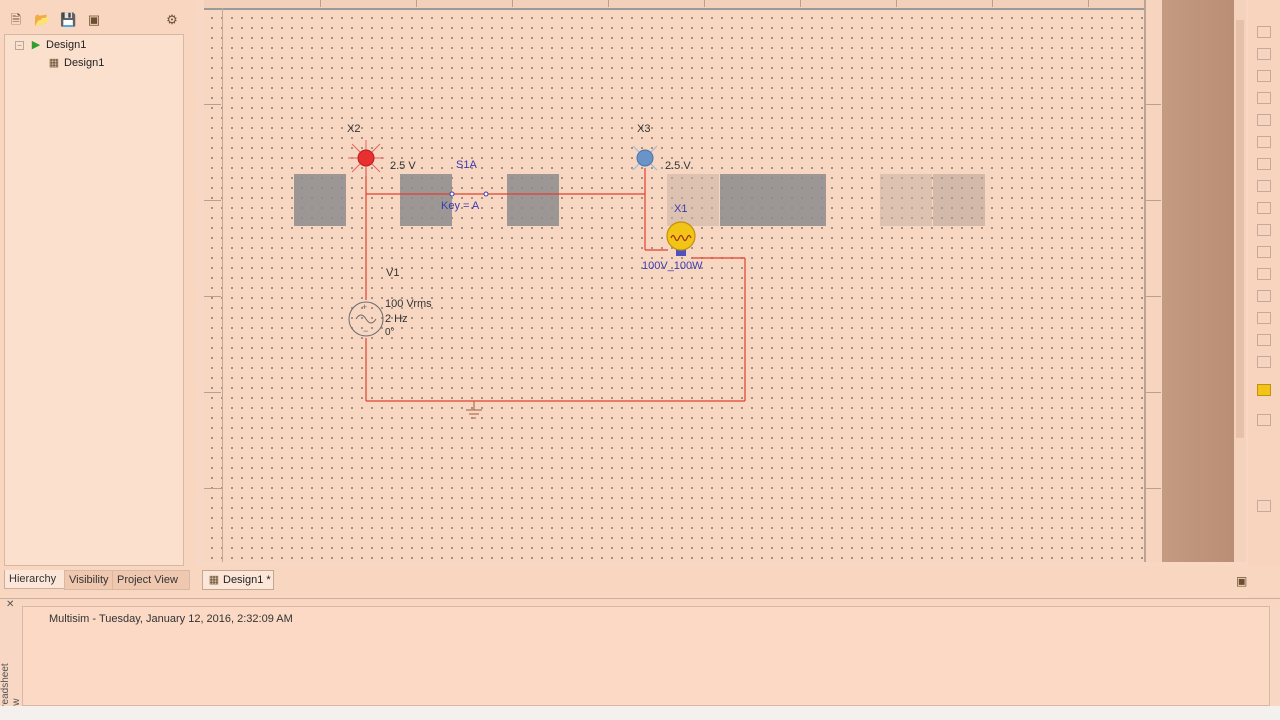  Describe the element at coordinates (69, 619) in the screenshot. I see `results-app-name: Multisim` at that location.